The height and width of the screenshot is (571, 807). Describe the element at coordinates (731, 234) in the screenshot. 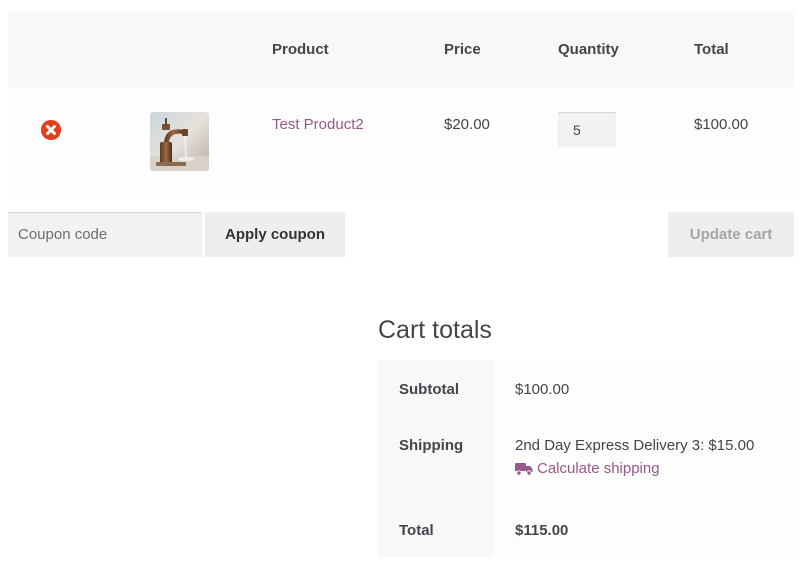

I see `update-cart-button: Update cart` at that location.